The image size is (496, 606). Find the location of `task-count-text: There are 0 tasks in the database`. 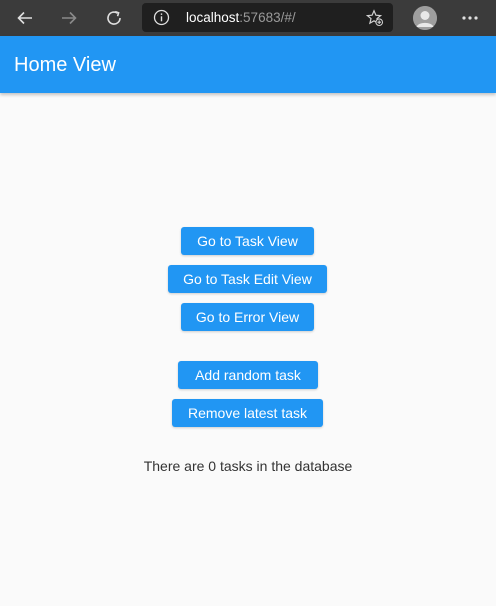

task-count-text: There are 0 tasks in the database is located at coordinates (248, 466).